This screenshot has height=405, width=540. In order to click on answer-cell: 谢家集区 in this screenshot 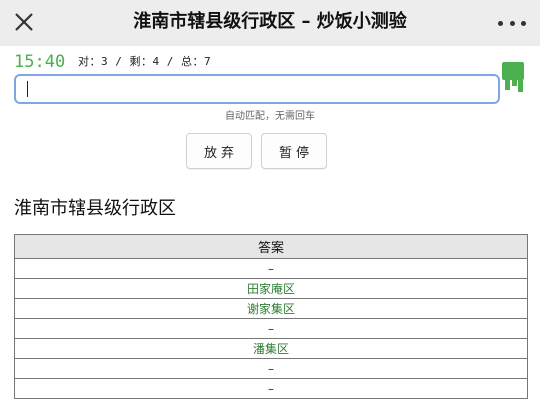, I will do `click(271, 308)`.